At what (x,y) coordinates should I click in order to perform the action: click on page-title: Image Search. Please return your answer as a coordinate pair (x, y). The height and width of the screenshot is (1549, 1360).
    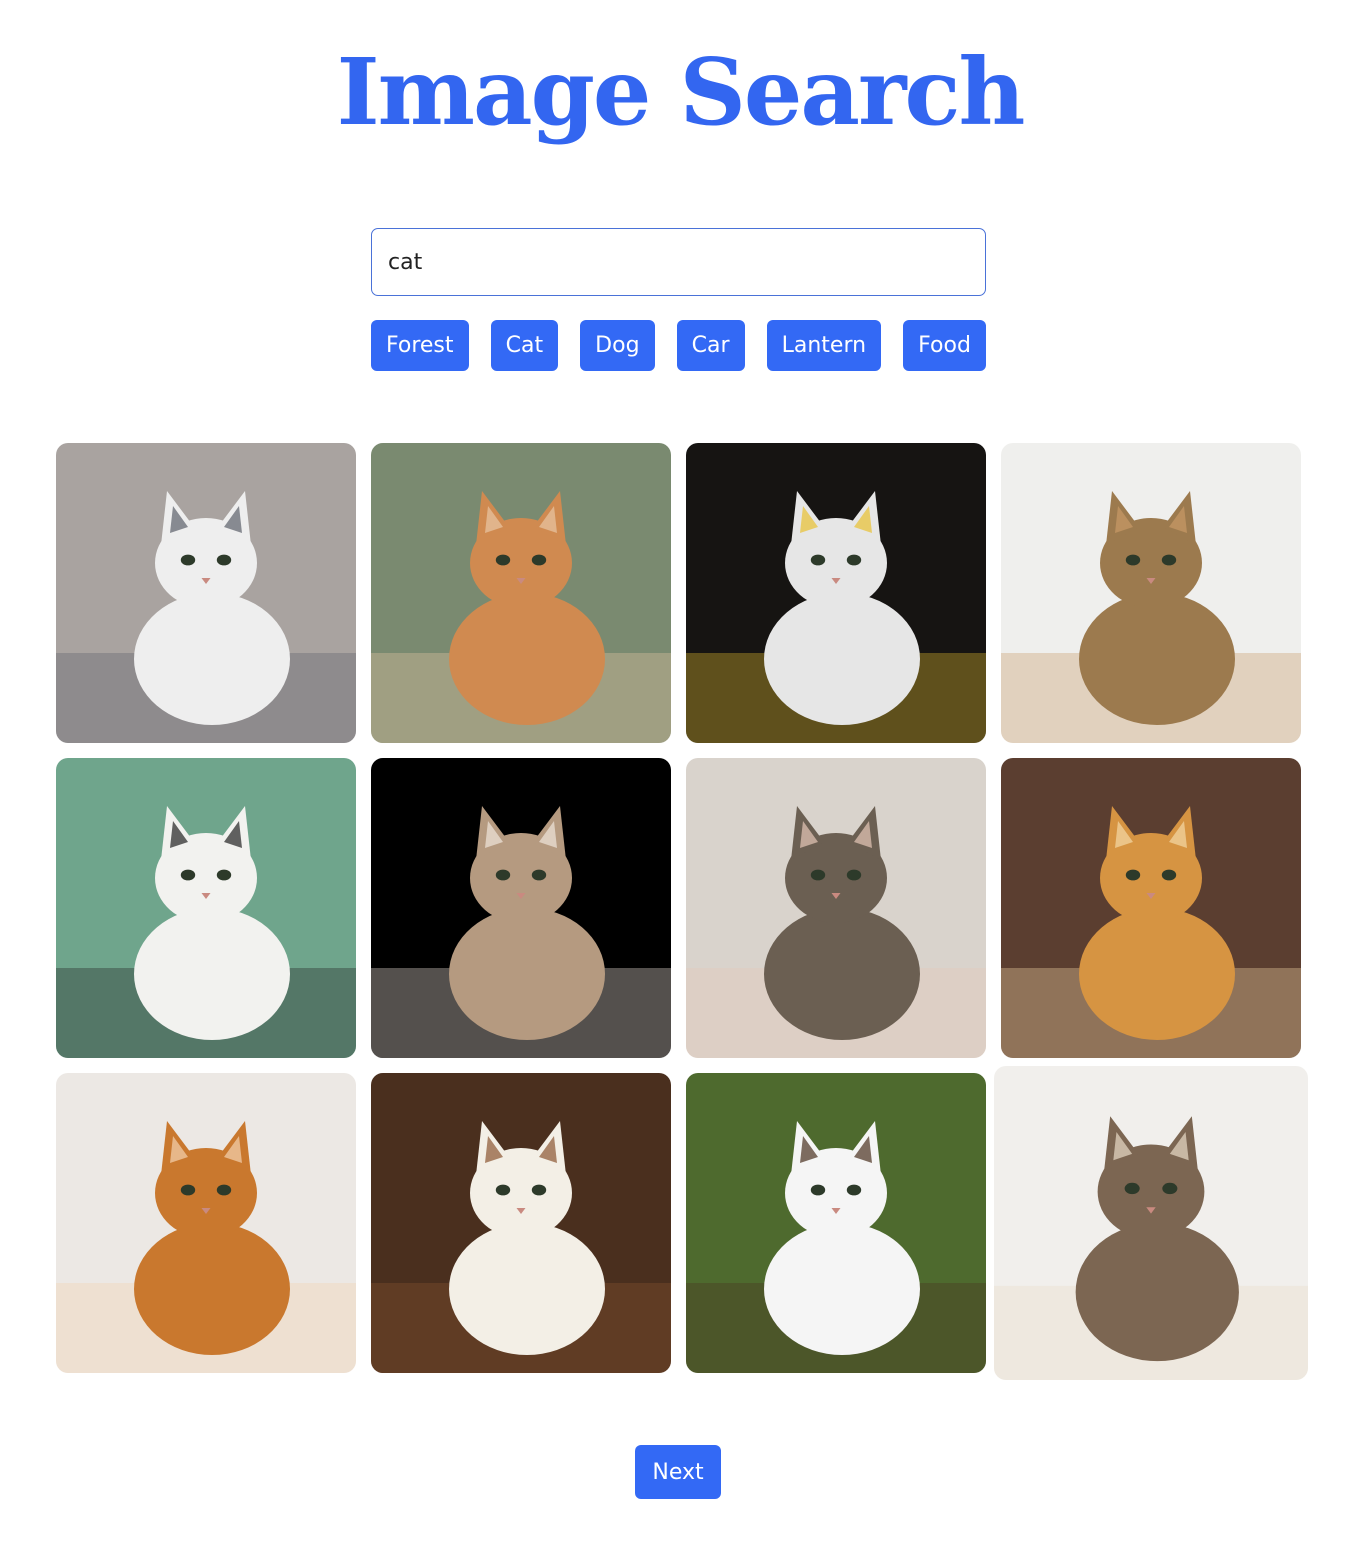
    Looking at the image, I should click on (681, 92).